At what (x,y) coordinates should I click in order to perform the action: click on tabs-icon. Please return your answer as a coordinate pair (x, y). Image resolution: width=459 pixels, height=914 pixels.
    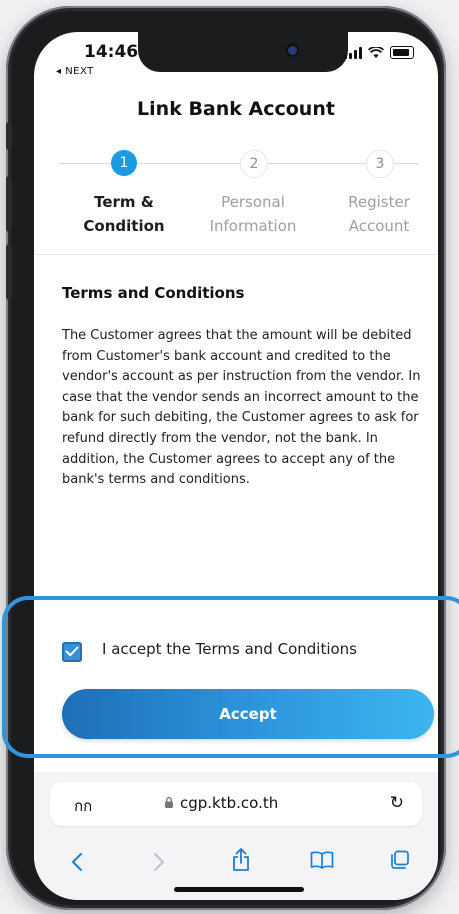
    Looking at the image, I should click on (400, 860).